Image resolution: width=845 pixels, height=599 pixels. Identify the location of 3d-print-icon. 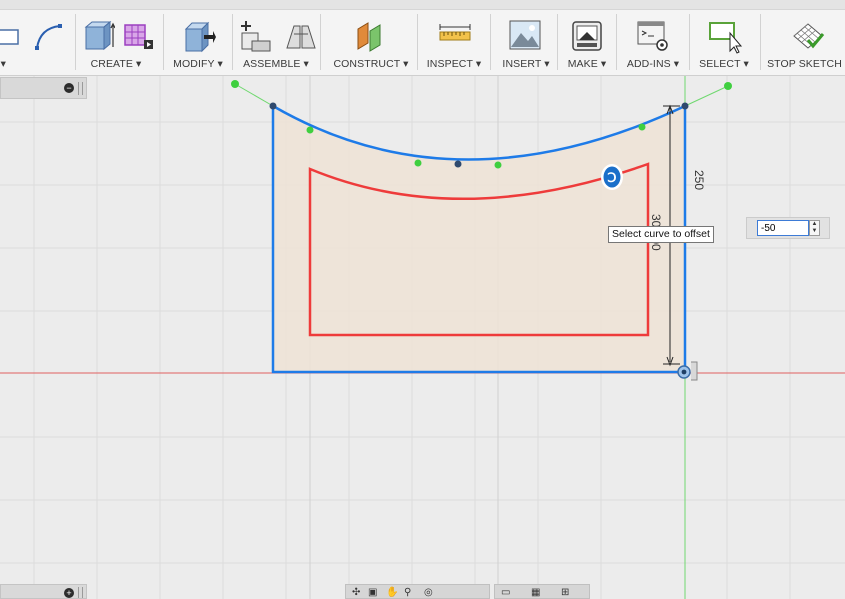
(587, 36).